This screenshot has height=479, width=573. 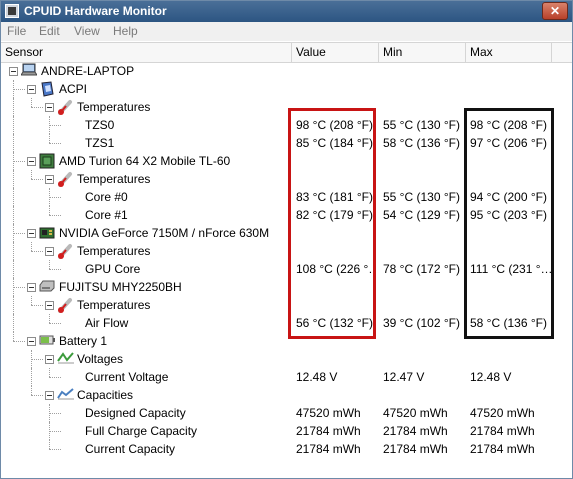 What do you see at coordinates (16, 31) in the screenshot?
I see `menu-file: File` at bounding box center [16, 31].